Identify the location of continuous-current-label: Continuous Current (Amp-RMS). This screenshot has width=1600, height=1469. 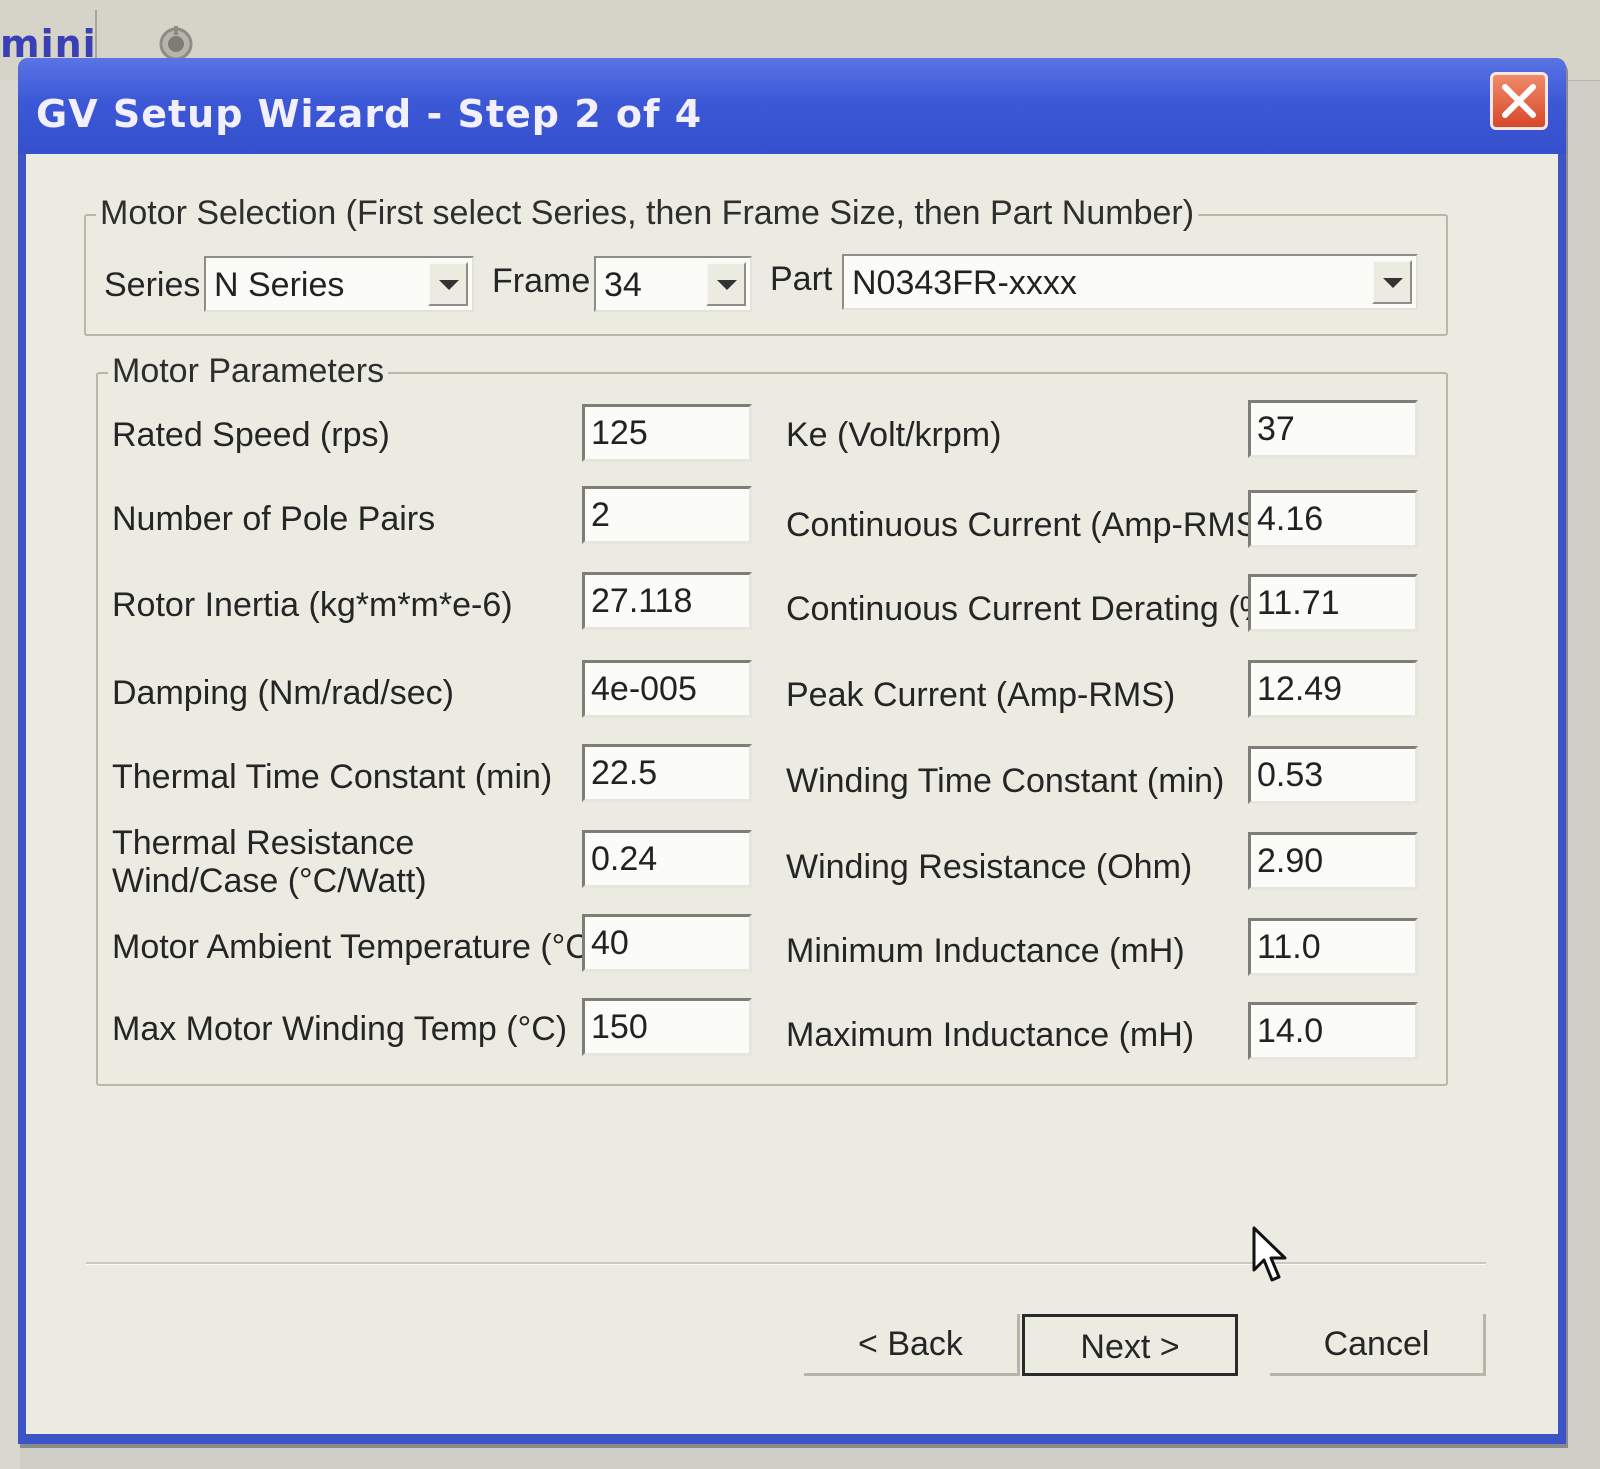
(1028, 525).